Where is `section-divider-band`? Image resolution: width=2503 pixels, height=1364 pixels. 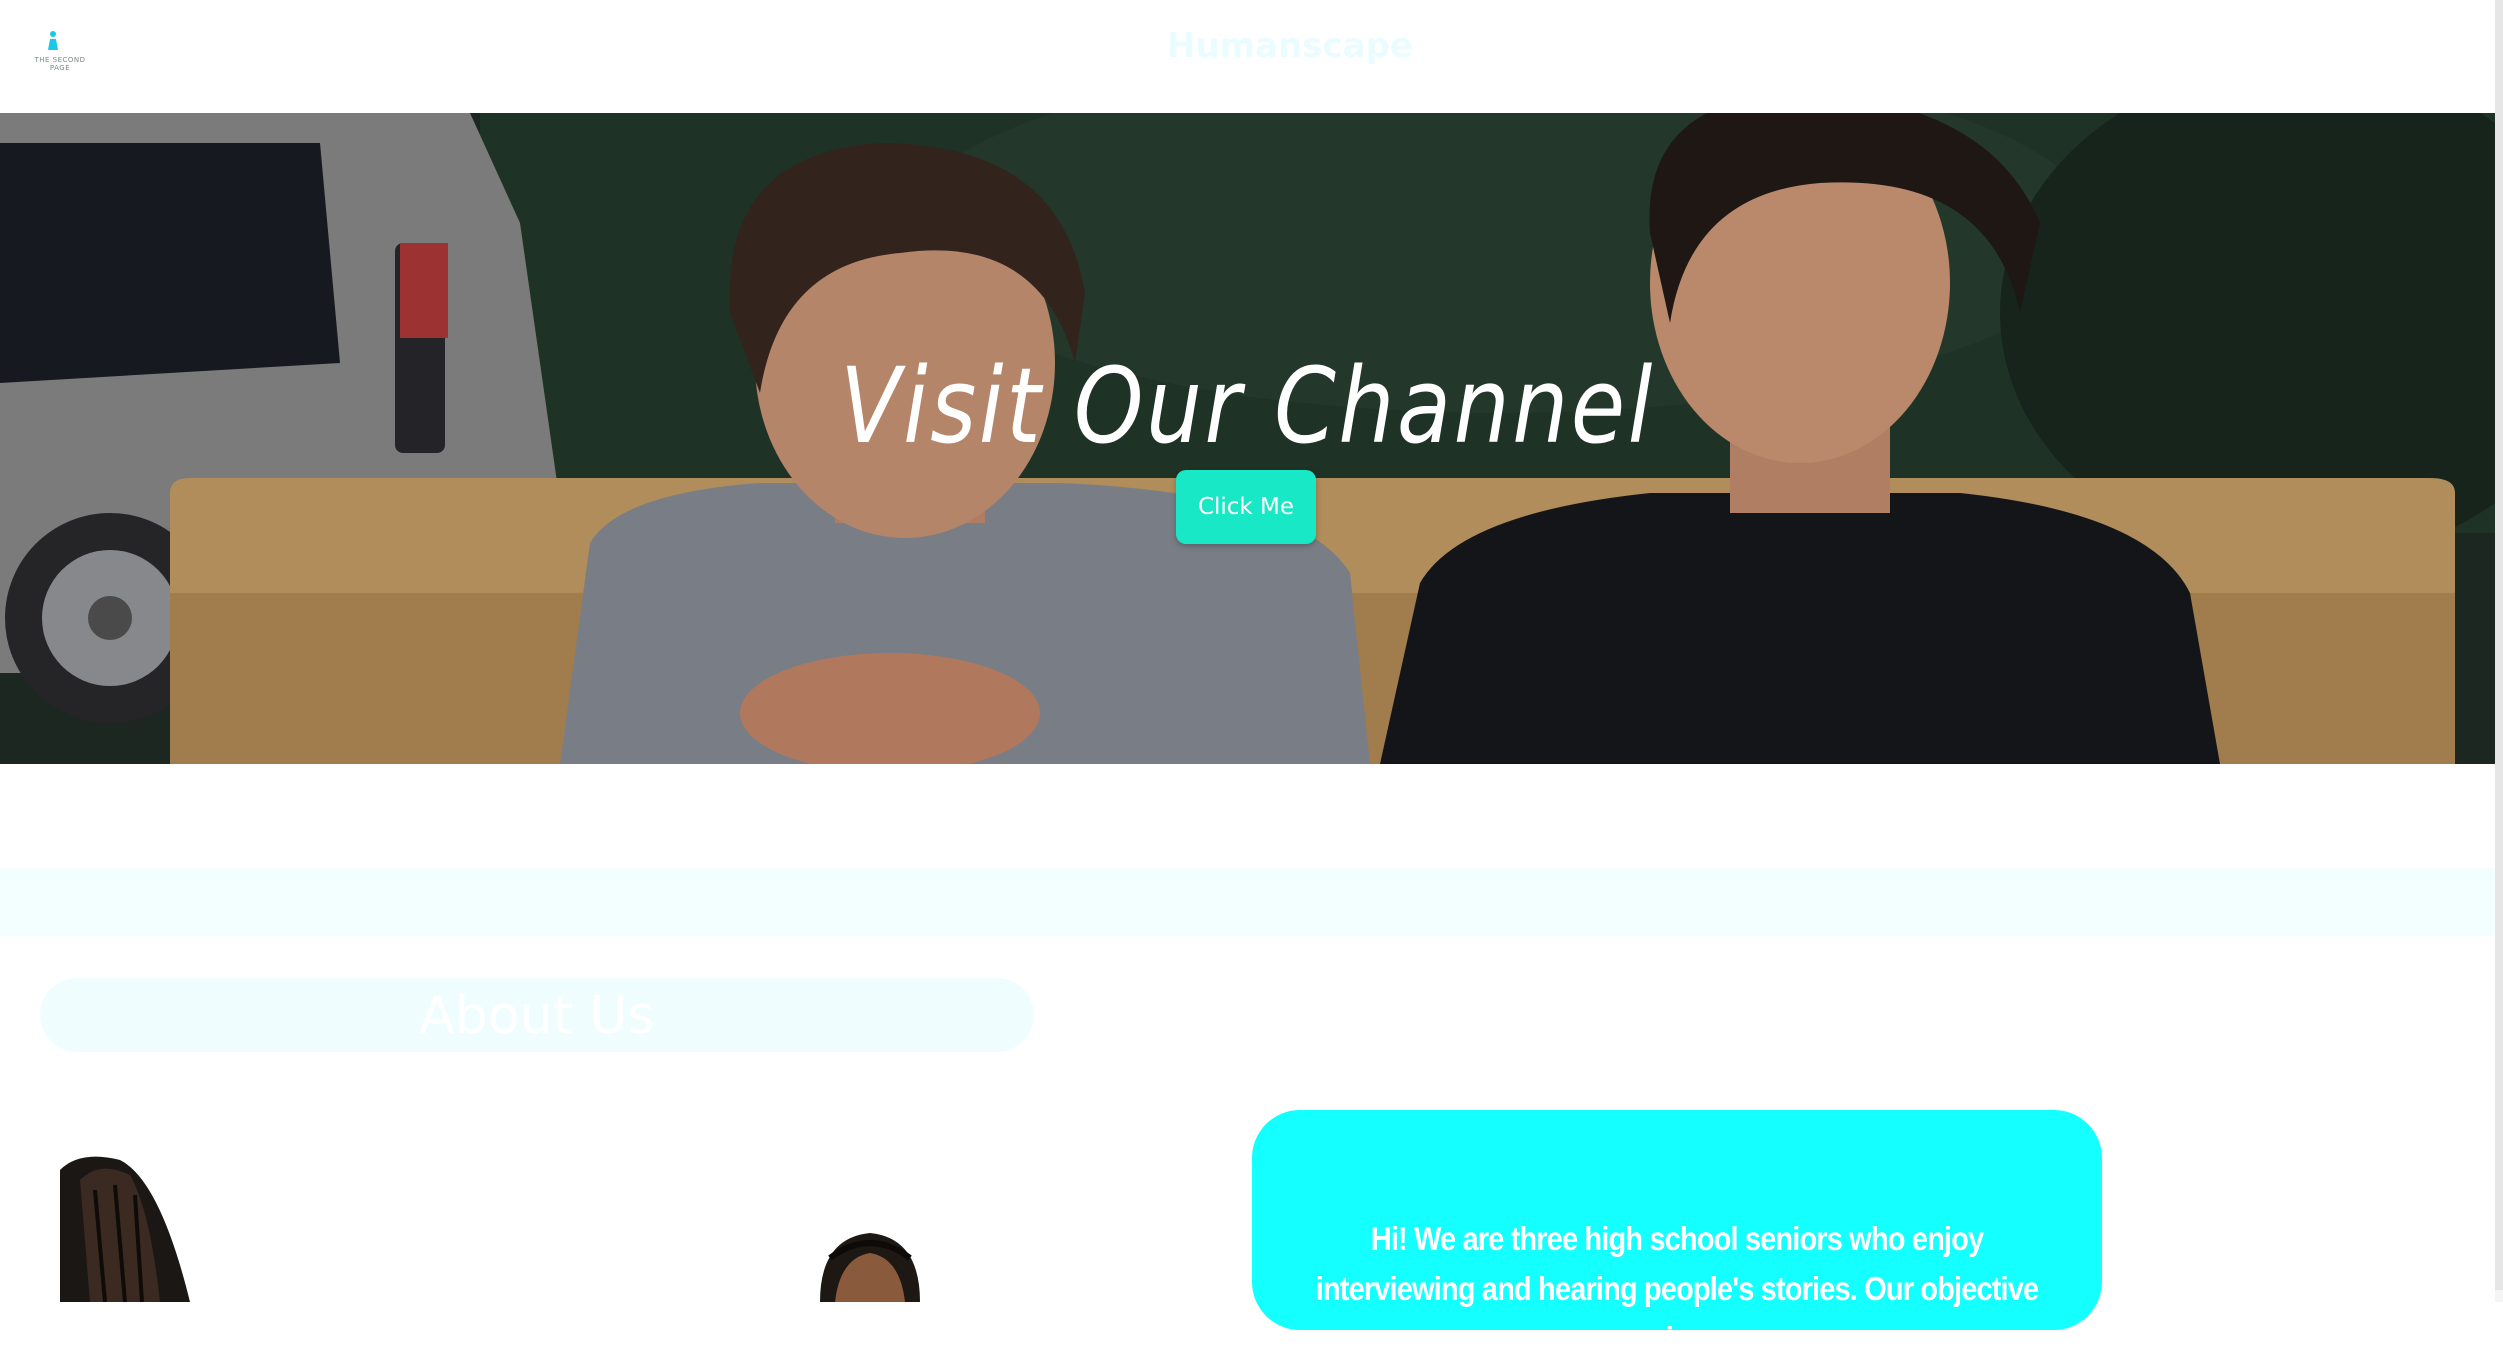 section-divider-band is located at coordinates (1247, 902).